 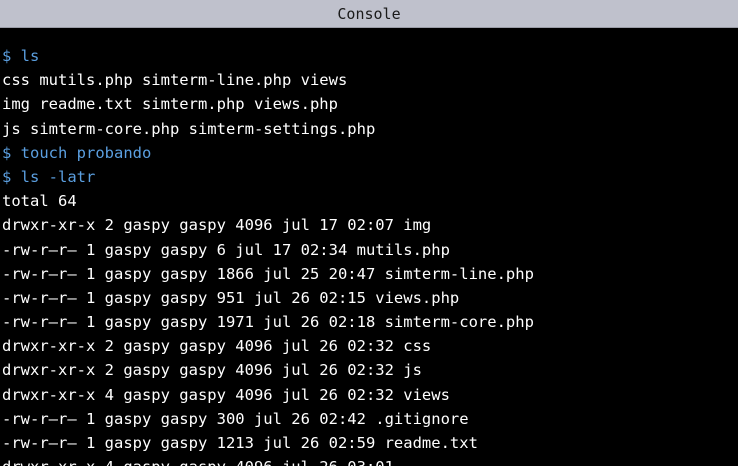 I want to click on terminal-output-line: css mutils.php simterm-line.php views, so click(x=175, y=80).